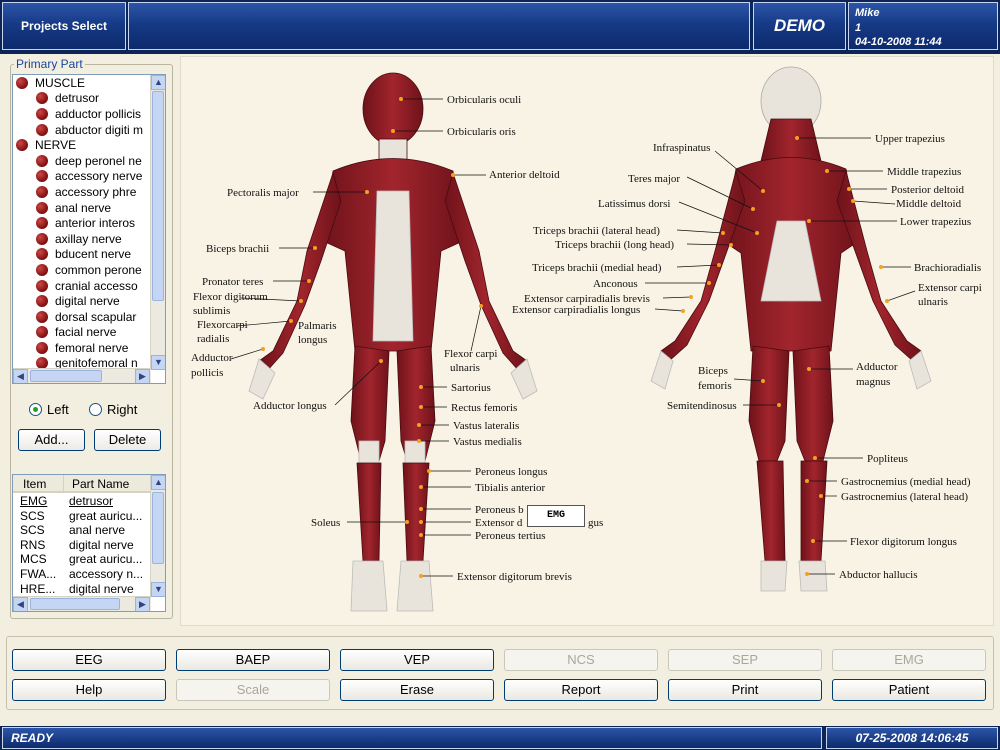  I want to click on muscle-label: Rectus femoris, so click(484, 408).